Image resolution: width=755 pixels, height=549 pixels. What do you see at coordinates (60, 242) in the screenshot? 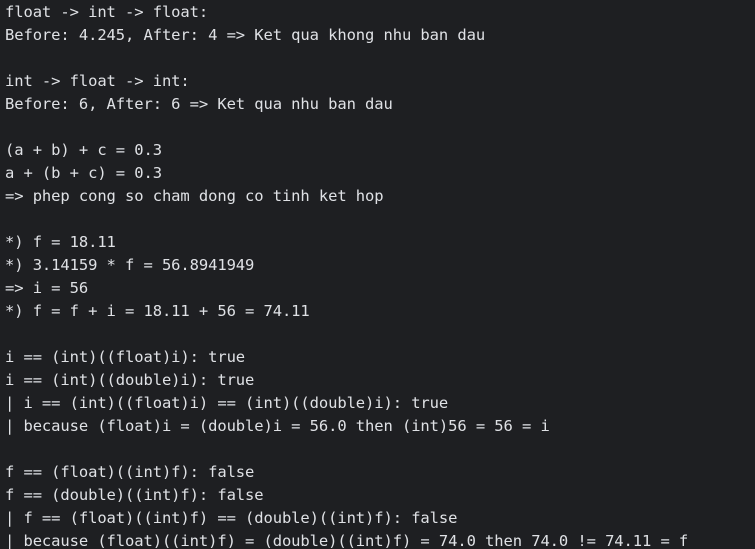
I see `console-line: *) f = 18.11` at bounding box center [60, 242].